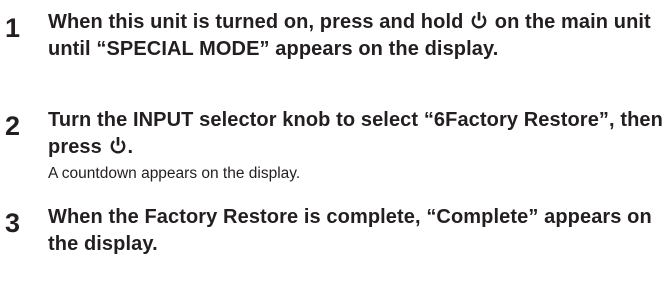 Image resolution: width=672 pixels, height=282 pixels. What do you see at coordinates (130, 146) in the screenshot?
I see `step-text-after-icon: .` at bounding box center [130, 146].